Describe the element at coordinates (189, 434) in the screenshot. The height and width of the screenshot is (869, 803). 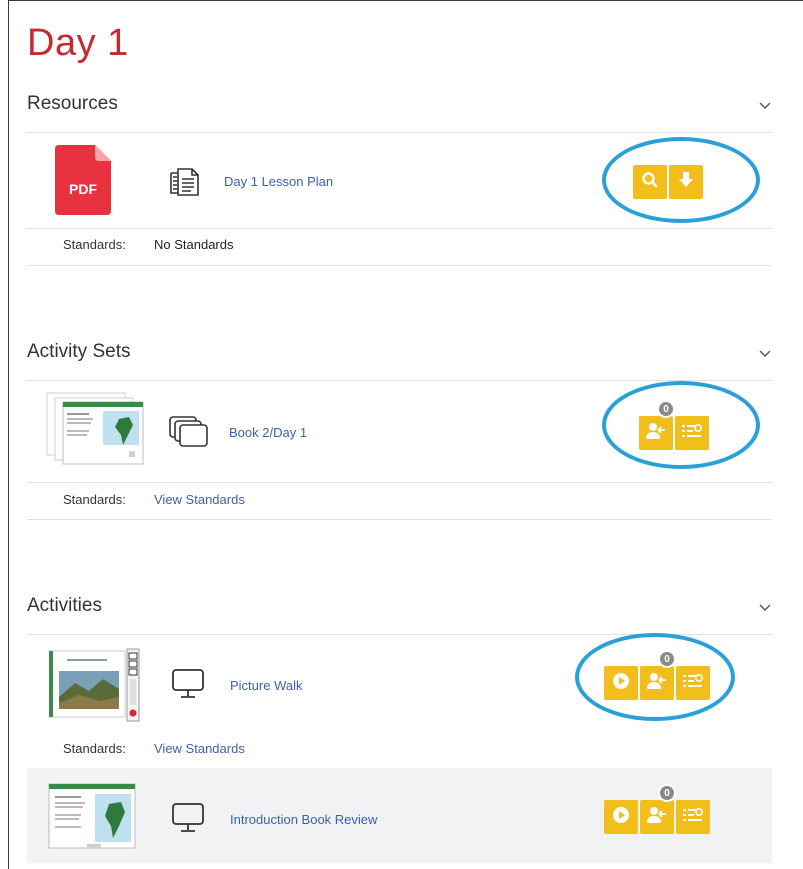
I see `stacked-screens-icon` at that location.